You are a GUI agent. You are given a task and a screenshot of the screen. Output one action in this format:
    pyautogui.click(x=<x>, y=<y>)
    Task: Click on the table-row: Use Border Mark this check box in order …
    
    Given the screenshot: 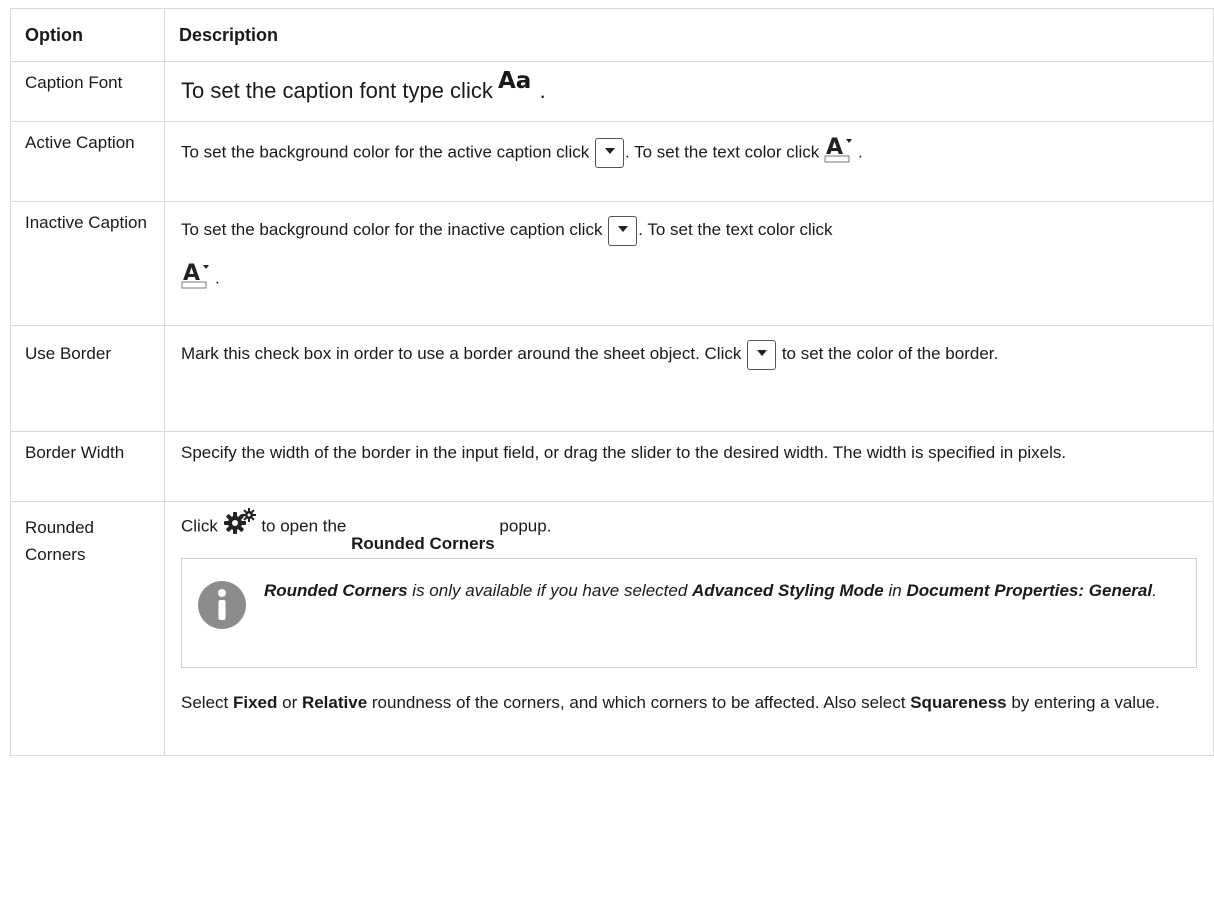 What is the action you would take?
    pyautogui.click(x=612, y=378)
    